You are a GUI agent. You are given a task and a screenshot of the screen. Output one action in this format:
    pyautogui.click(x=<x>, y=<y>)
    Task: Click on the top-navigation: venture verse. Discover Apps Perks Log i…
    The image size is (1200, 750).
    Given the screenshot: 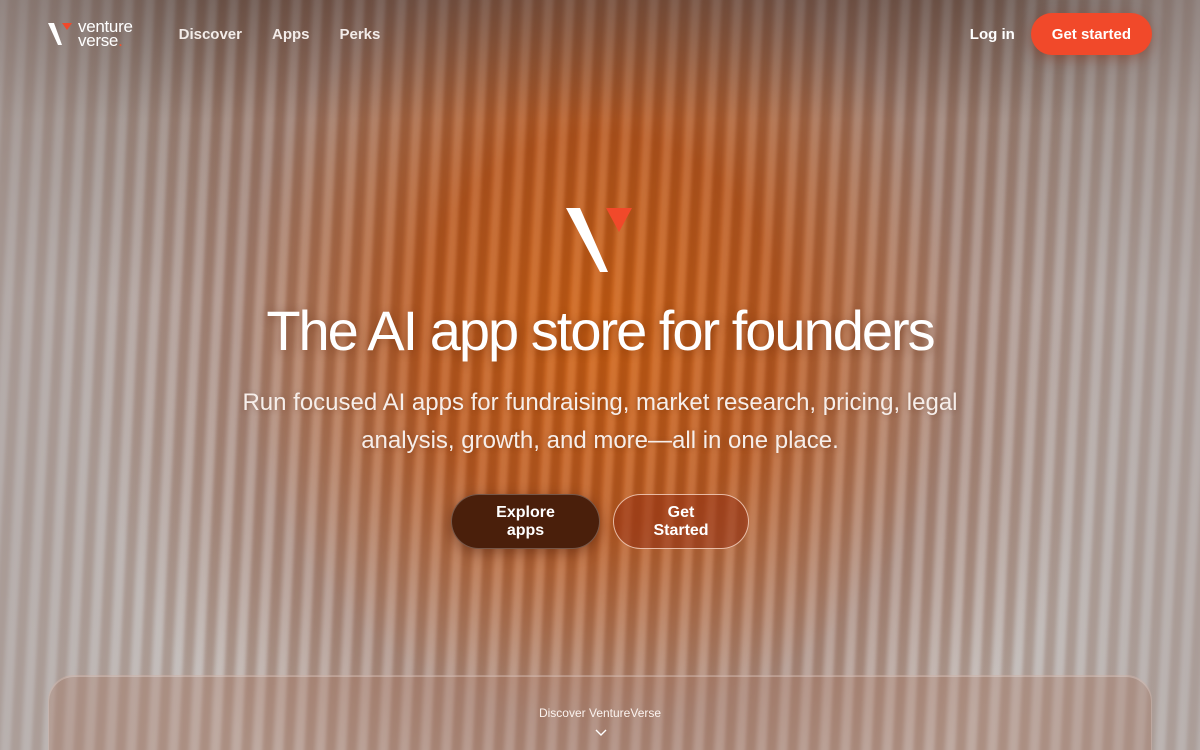 What is the action you would take?
    pyautogui.click(x=600, y=34)
    